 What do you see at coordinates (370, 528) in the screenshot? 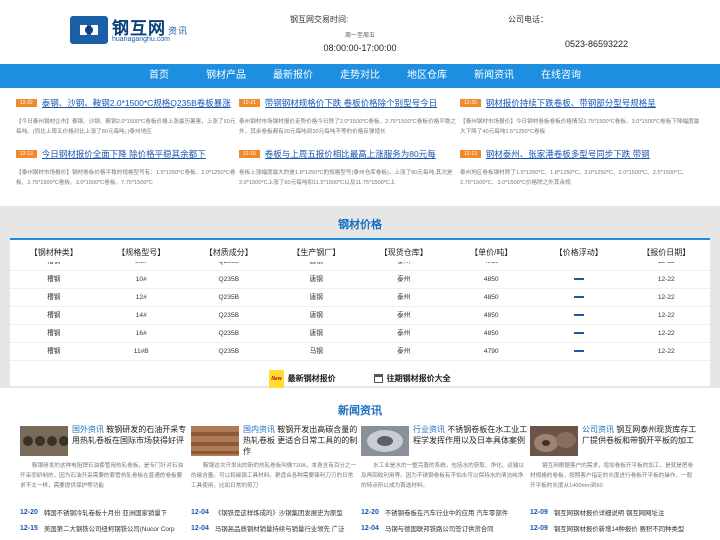
I see `list-date: 12-04` at bounding box center [370, 528].